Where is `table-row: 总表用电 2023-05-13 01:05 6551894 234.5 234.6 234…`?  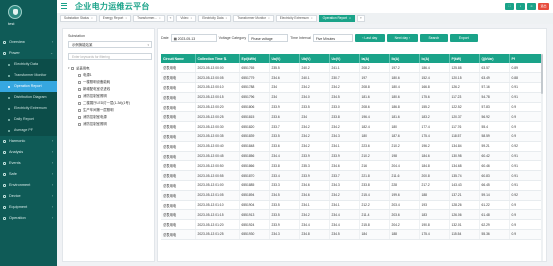
table-row: 总表用电 2023-05-13 01:05 6551894 234.5 234.6 234… is located at coordinates (351, 195).